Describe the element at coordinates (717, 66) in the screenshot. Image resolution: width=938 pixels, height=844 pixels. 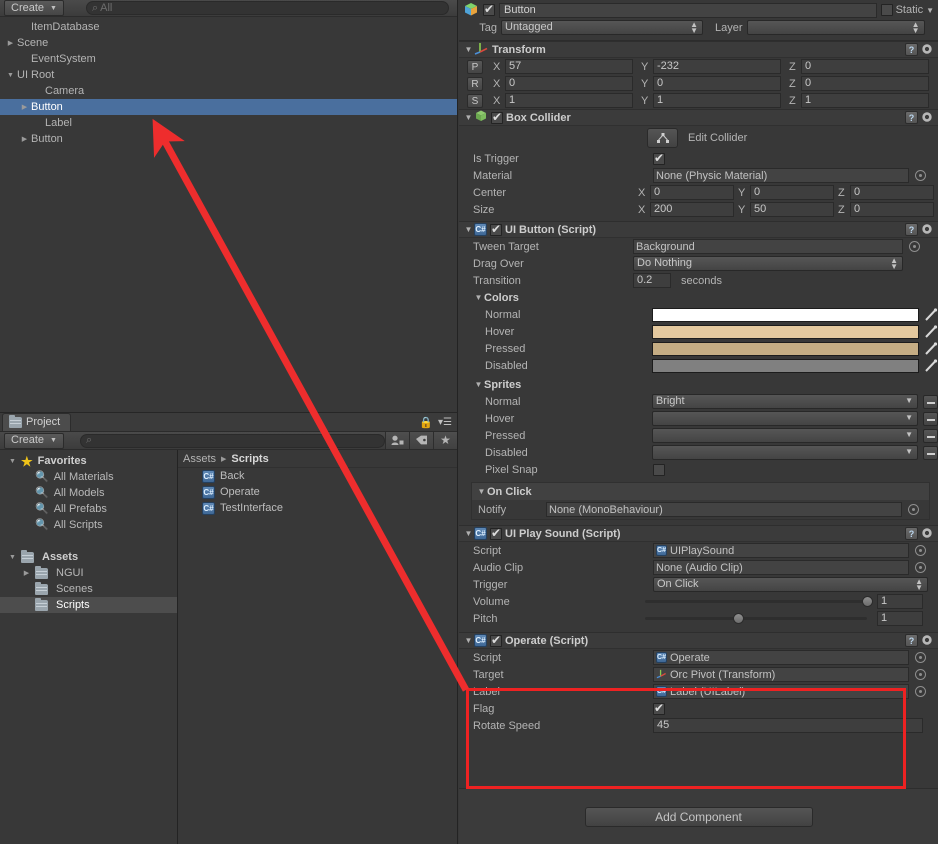
I see `axis-input: -232` at that location.